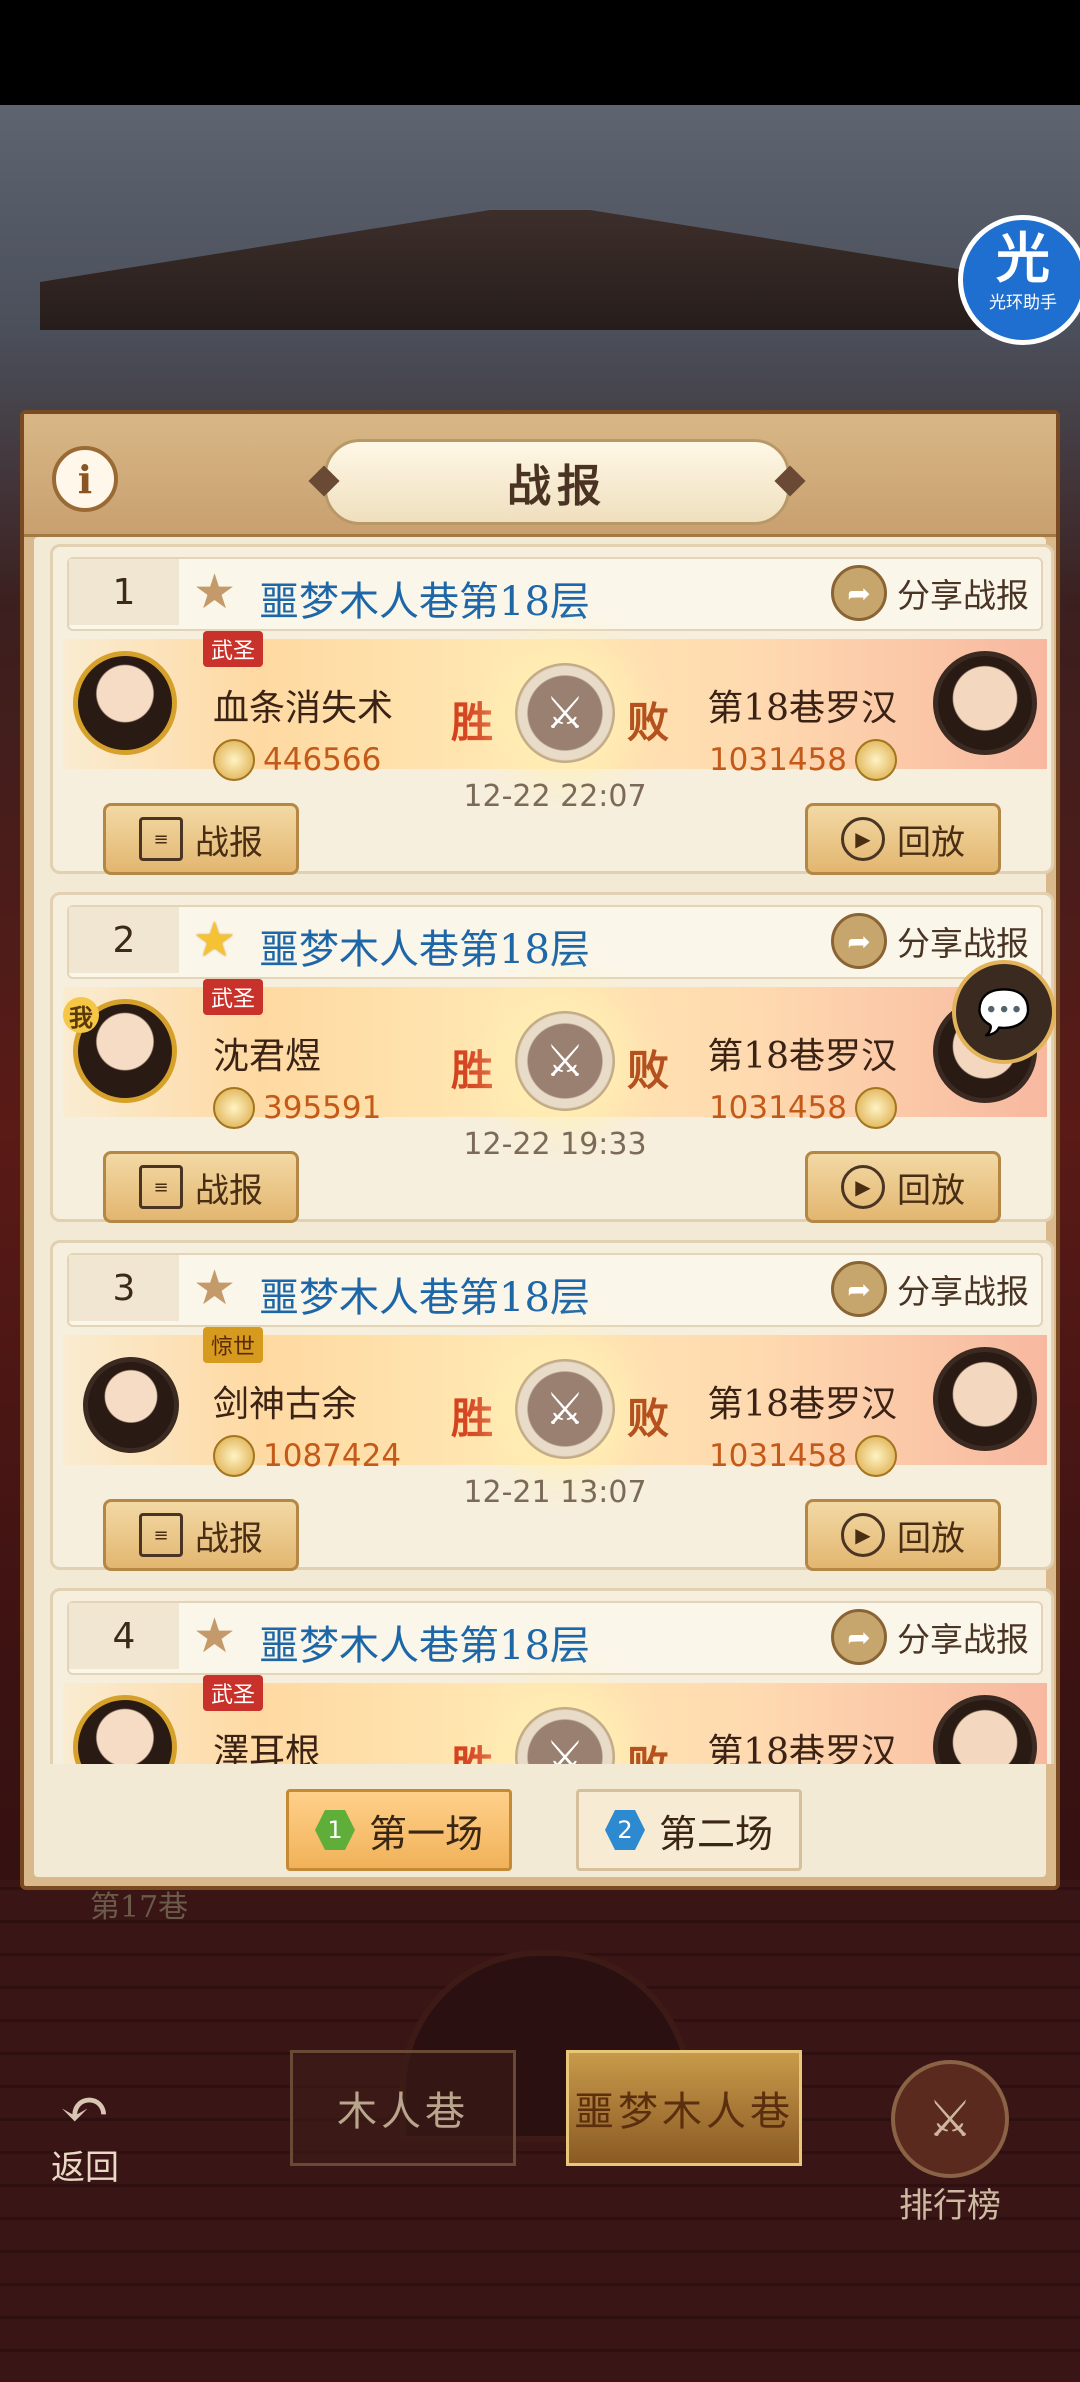  Describe the element at coordinates (425, 1833) in the screenshot. I see `round-label: 第一场` at that location.